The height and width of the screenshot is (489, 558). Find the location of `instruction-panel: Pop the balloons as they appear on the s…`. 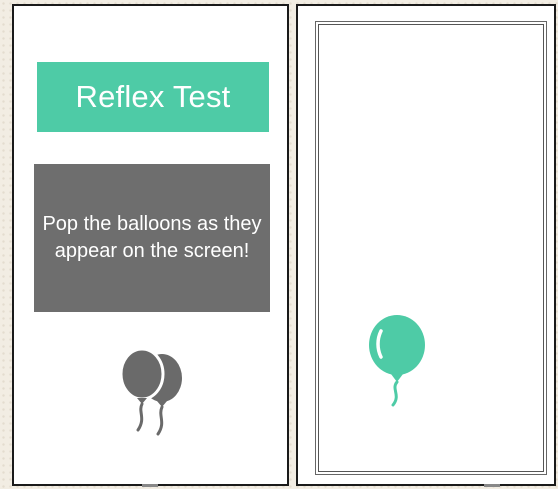

instruction-panel: Pop the balloons as they appear on the s… is located at coordinates (152, 238).